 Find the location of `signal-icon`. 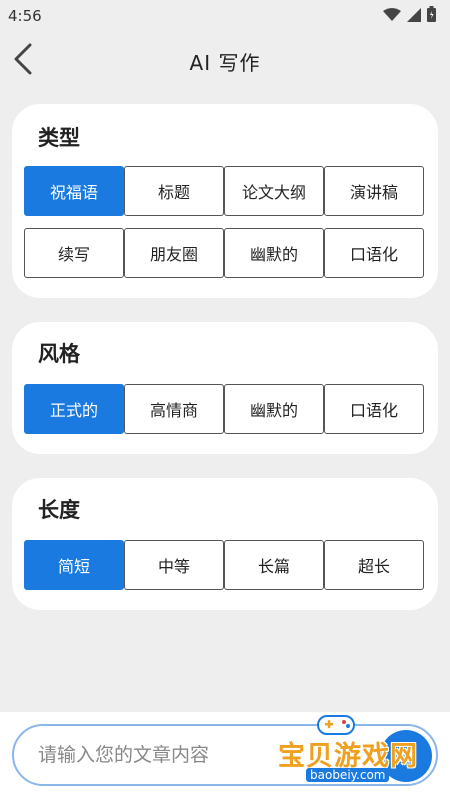

signal-icon is located at coordinates (414, 16).